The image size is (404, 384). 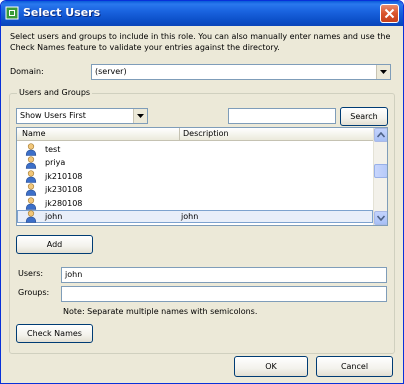 What do you see at coordinates (195, 189) in the screenshot?
I see `list-item: jk230108` at bounding box center [195, 189].